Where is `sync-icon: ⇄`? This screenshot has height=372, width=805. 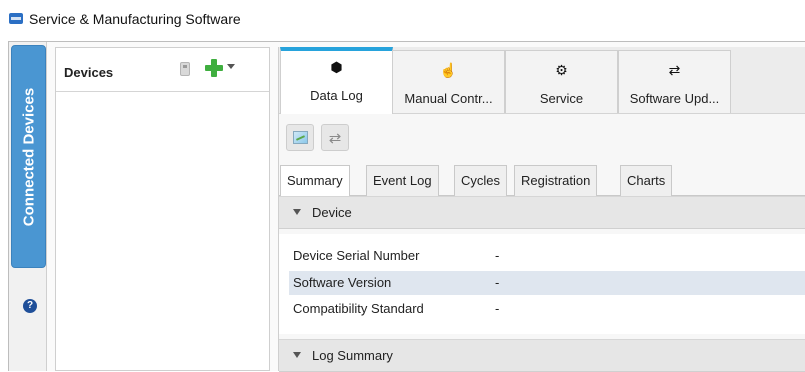 sync-icon: ⇄ is located at coordinates (674, 70).